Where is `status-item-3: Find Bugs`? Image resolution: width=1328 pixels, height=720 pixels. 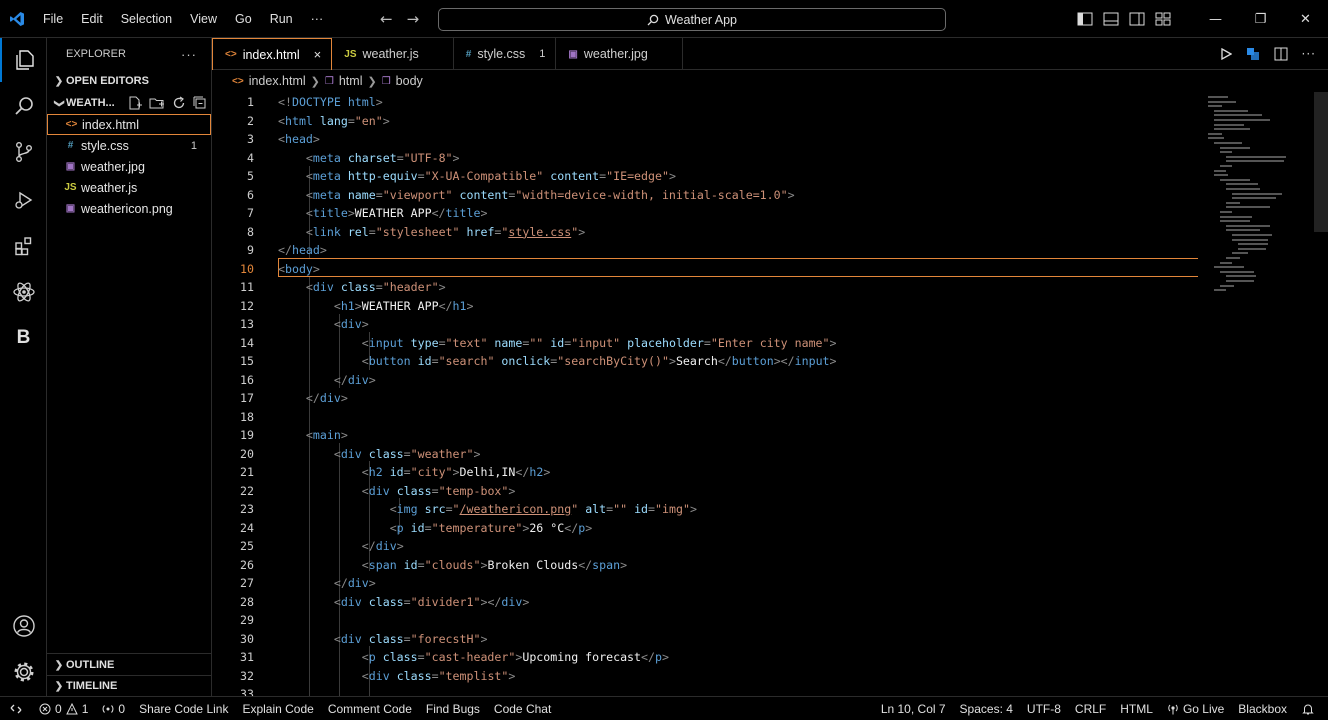 status-item-3: Find Bugs is located at coordinates (453, 708).